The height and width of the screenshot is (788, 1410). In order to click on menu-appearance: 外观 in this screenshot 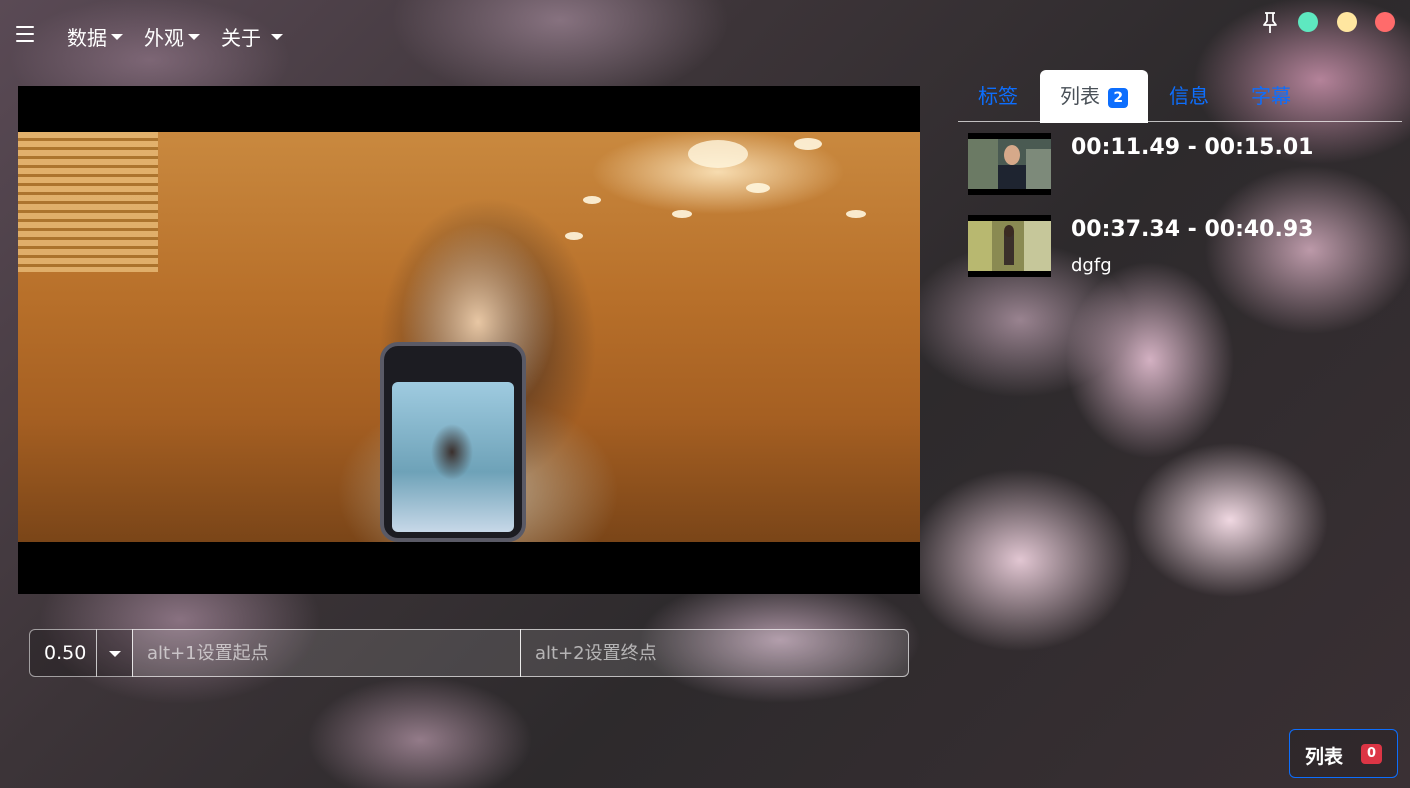, I will do `click(172, 36)`.